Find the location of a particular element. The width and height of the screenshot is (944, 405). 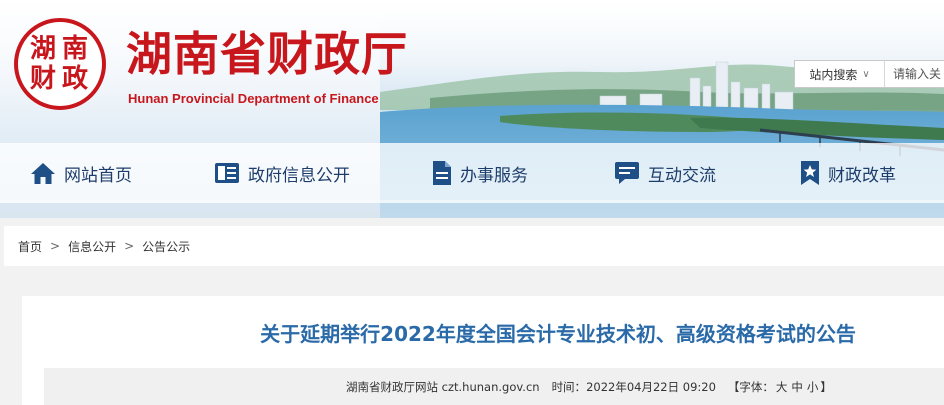

nav-label: 政府信息公开 is located at coordinates (299, 175).